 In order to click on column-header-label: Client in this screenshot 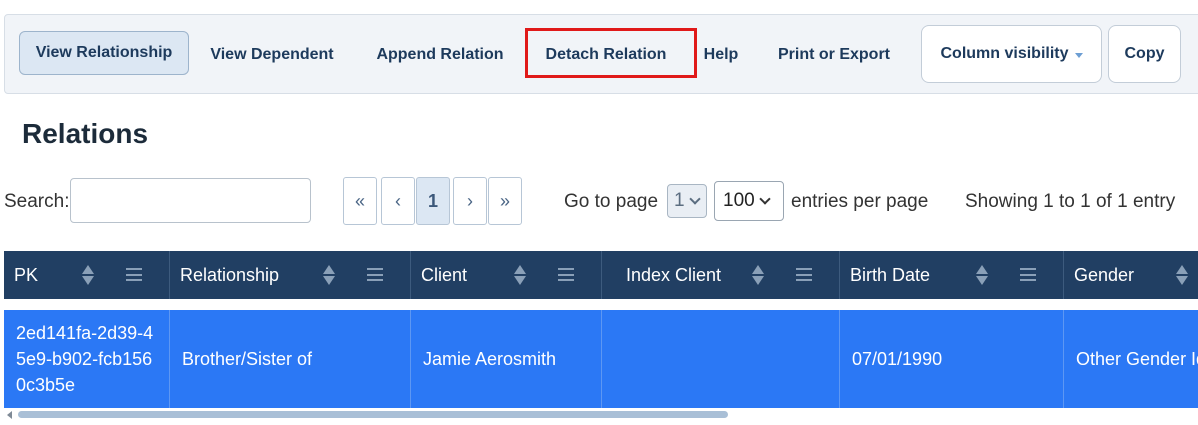, I will do `click(444, 274)`.